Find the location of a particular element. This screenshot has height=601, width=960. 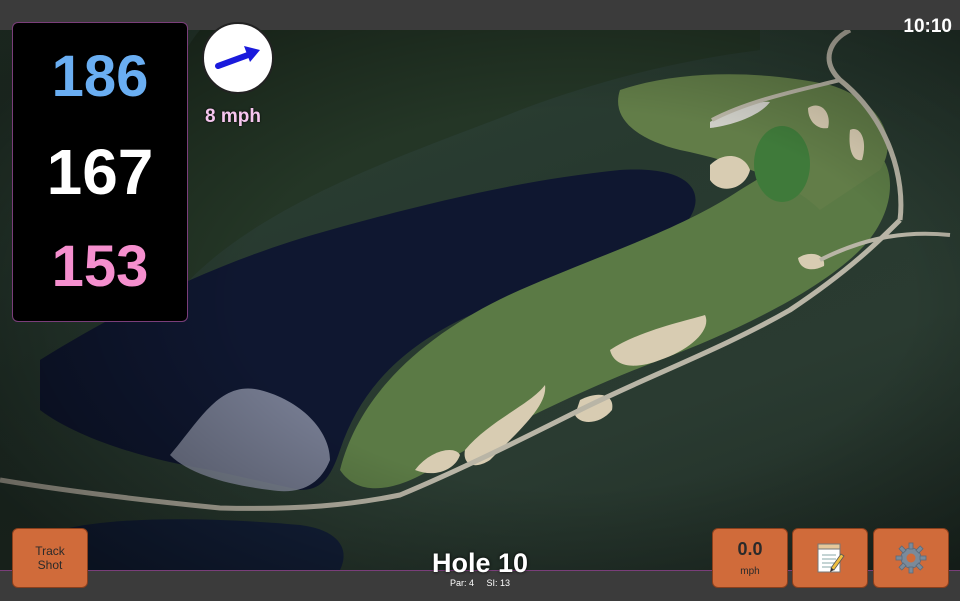

speed-button: 0.0 mph is located at coordinates (750, 558).